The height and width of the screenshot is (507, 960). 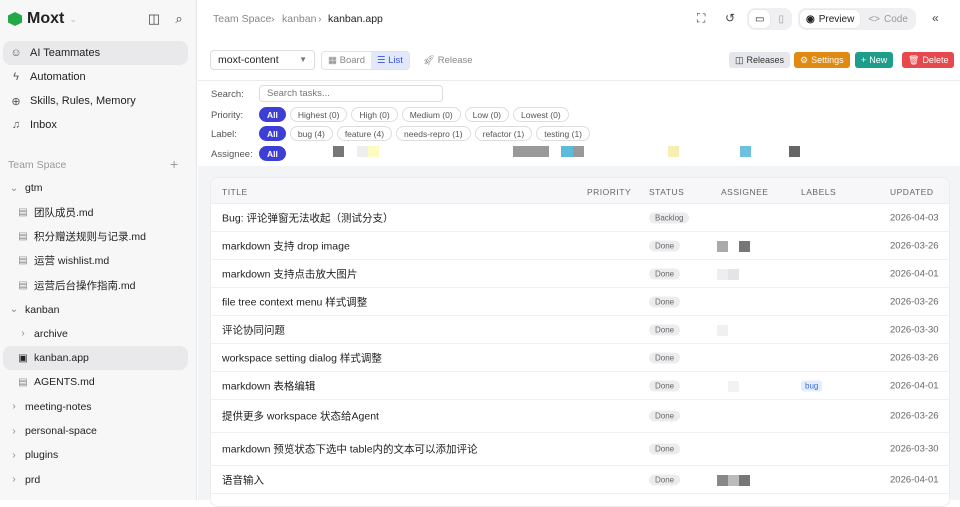 I want to click on board-view-button: ▦ Board, so click(x=346, y=60).